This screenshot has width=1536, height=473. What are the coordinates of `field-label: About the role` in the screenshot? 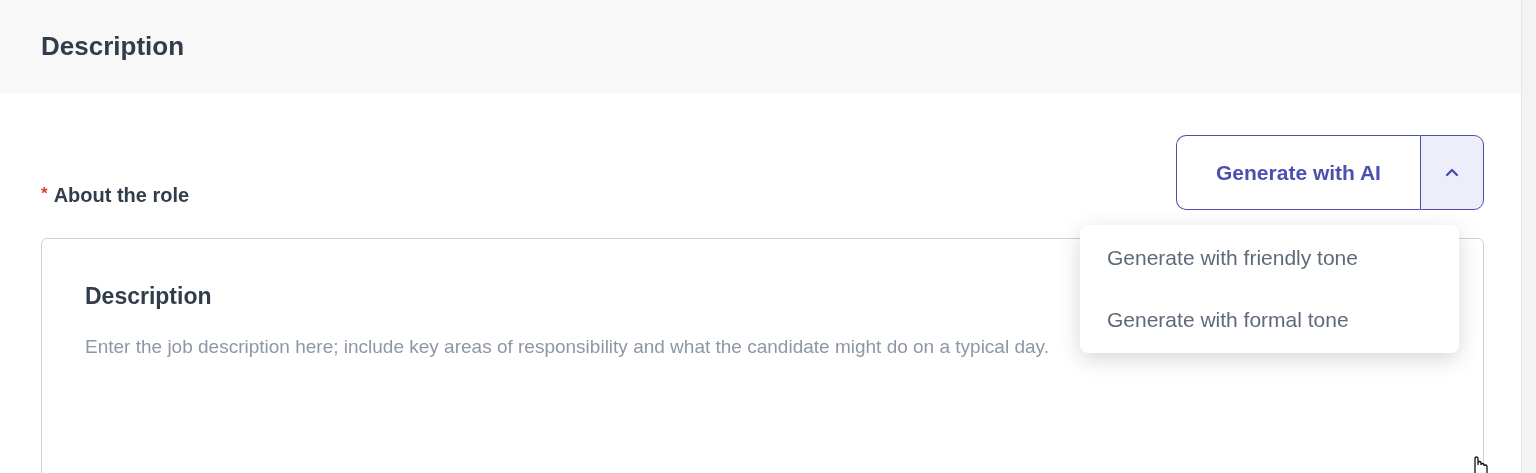 It's located at (121, 195).